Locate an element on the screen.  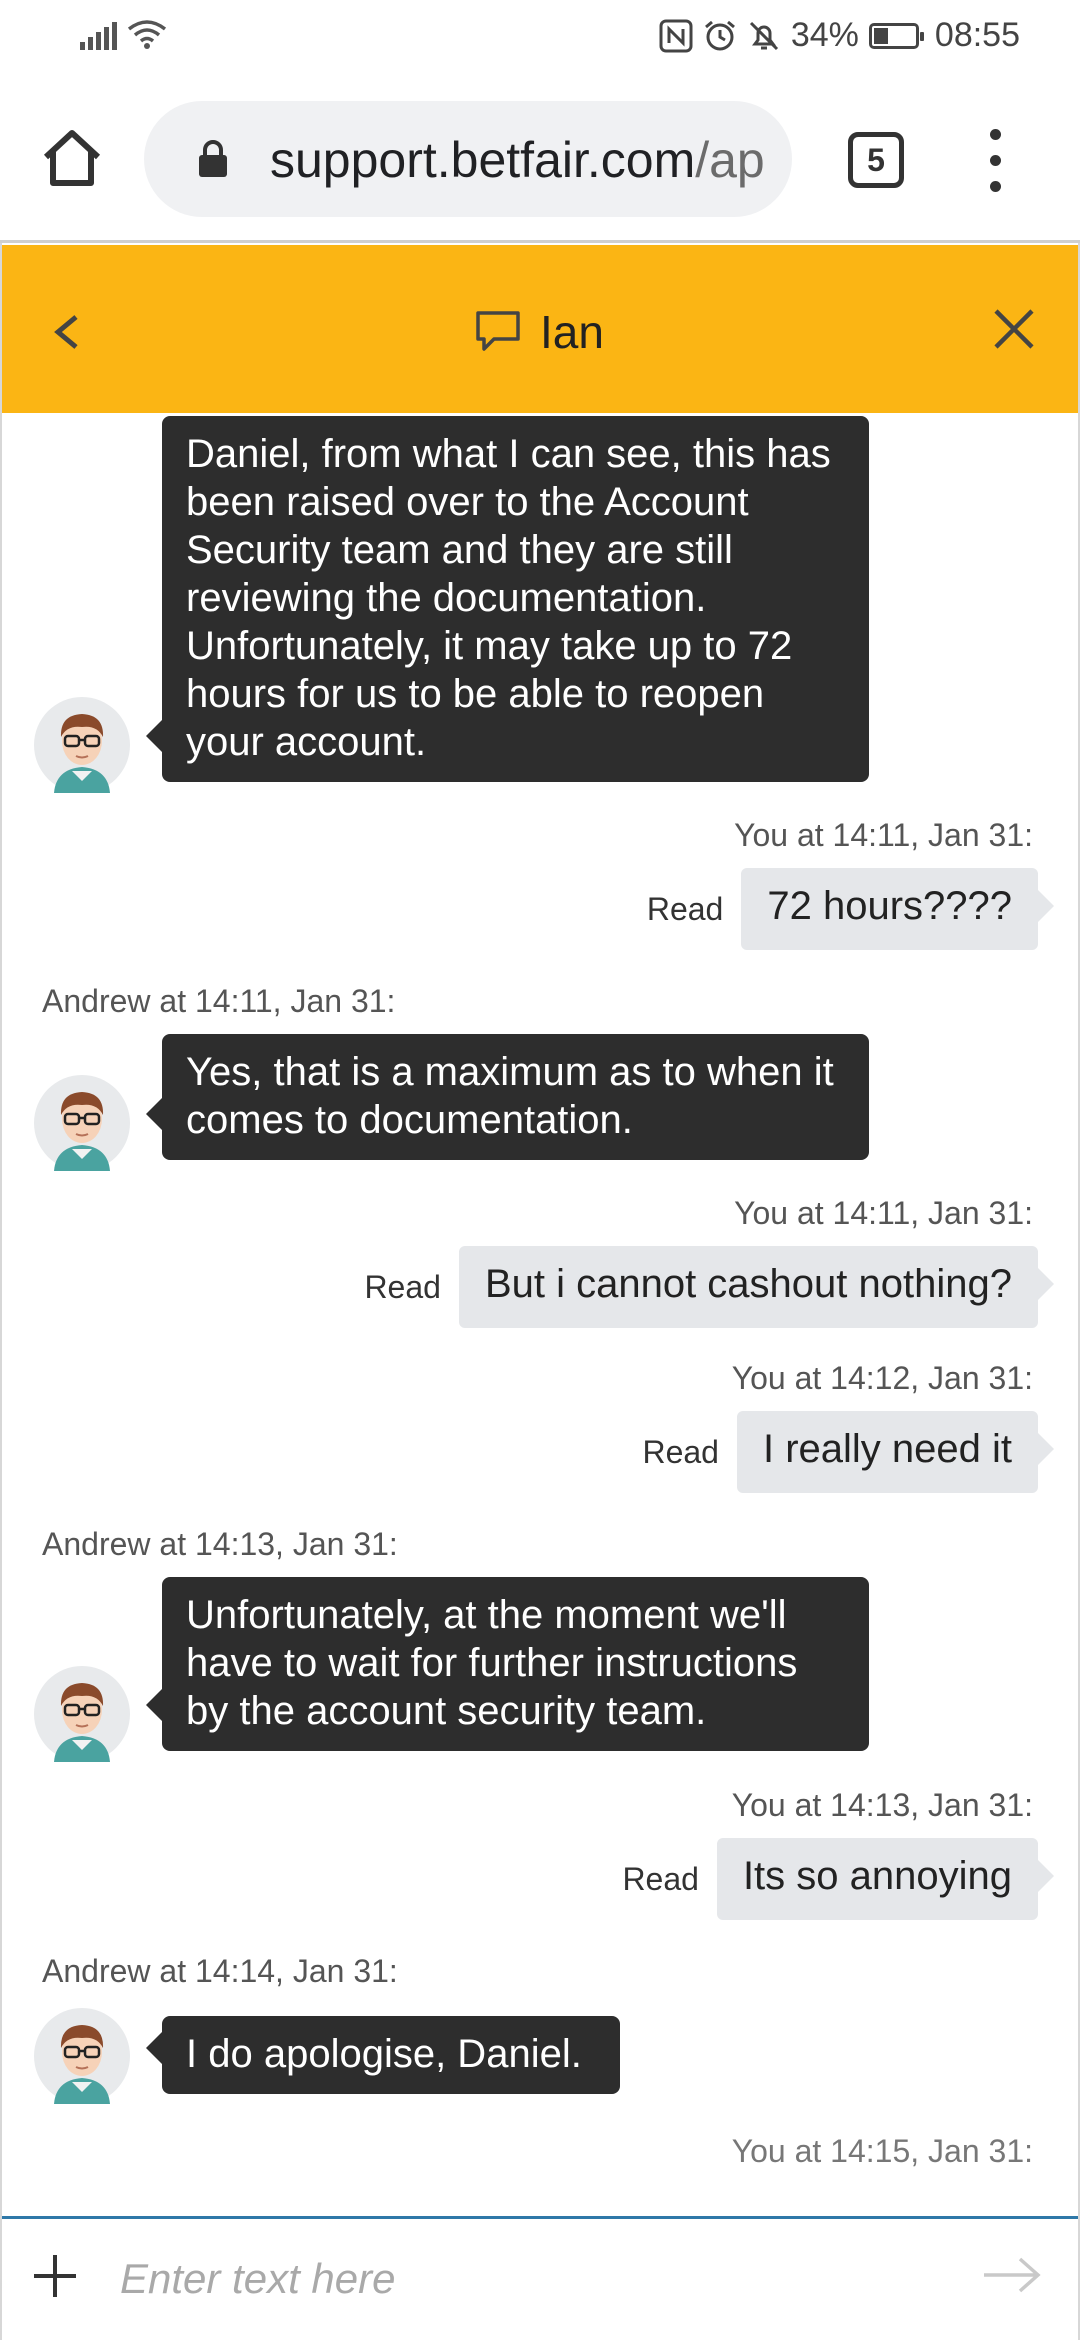
message-input is located at coordinates (530, 2279).